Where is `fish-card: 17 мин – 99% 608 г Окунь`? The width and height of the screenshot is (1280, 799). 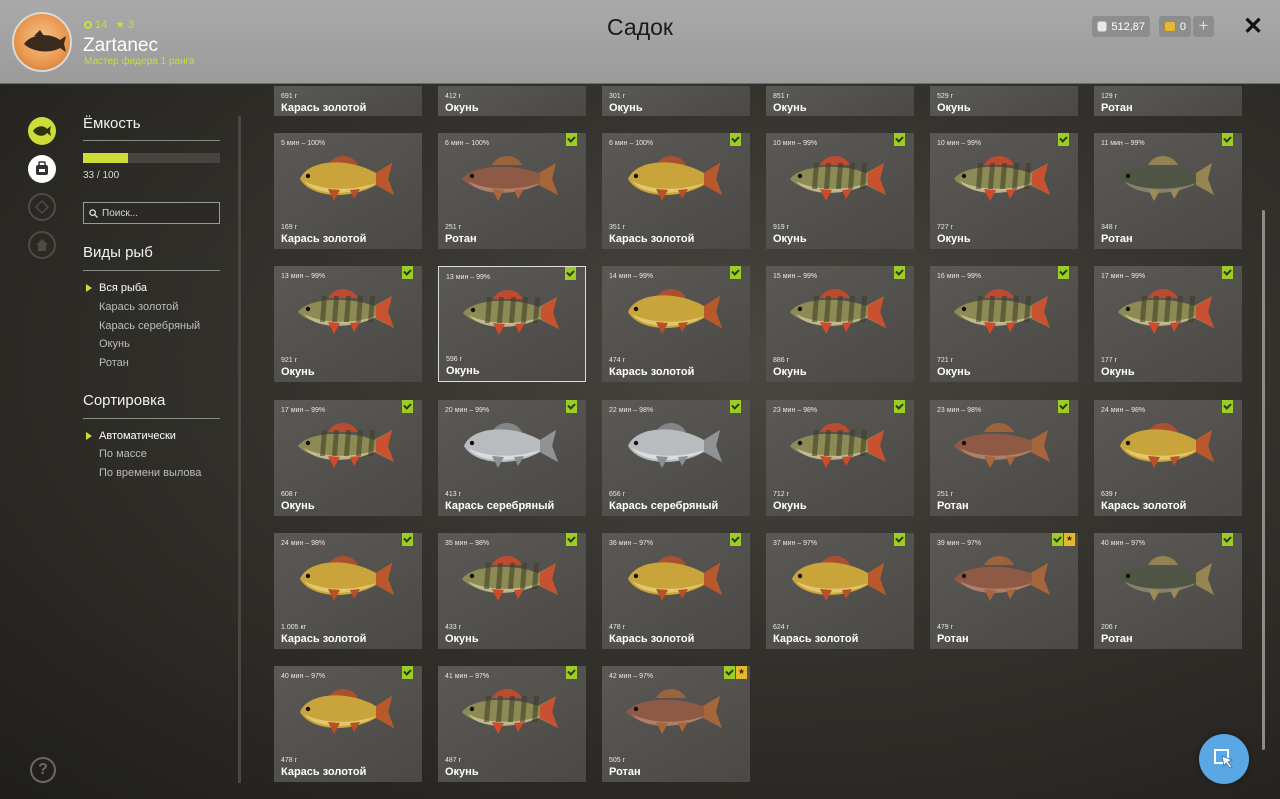 fish-card: 17 мин – 99% 608 г Окунь is located at coordinates (348, 458).